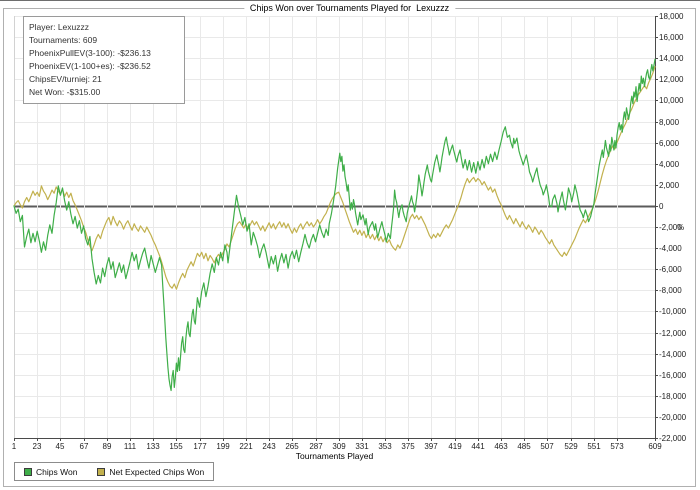 This screenshot has width=700, height=490. I want to click on y-tick-label: 10,000, so click(671, 100).